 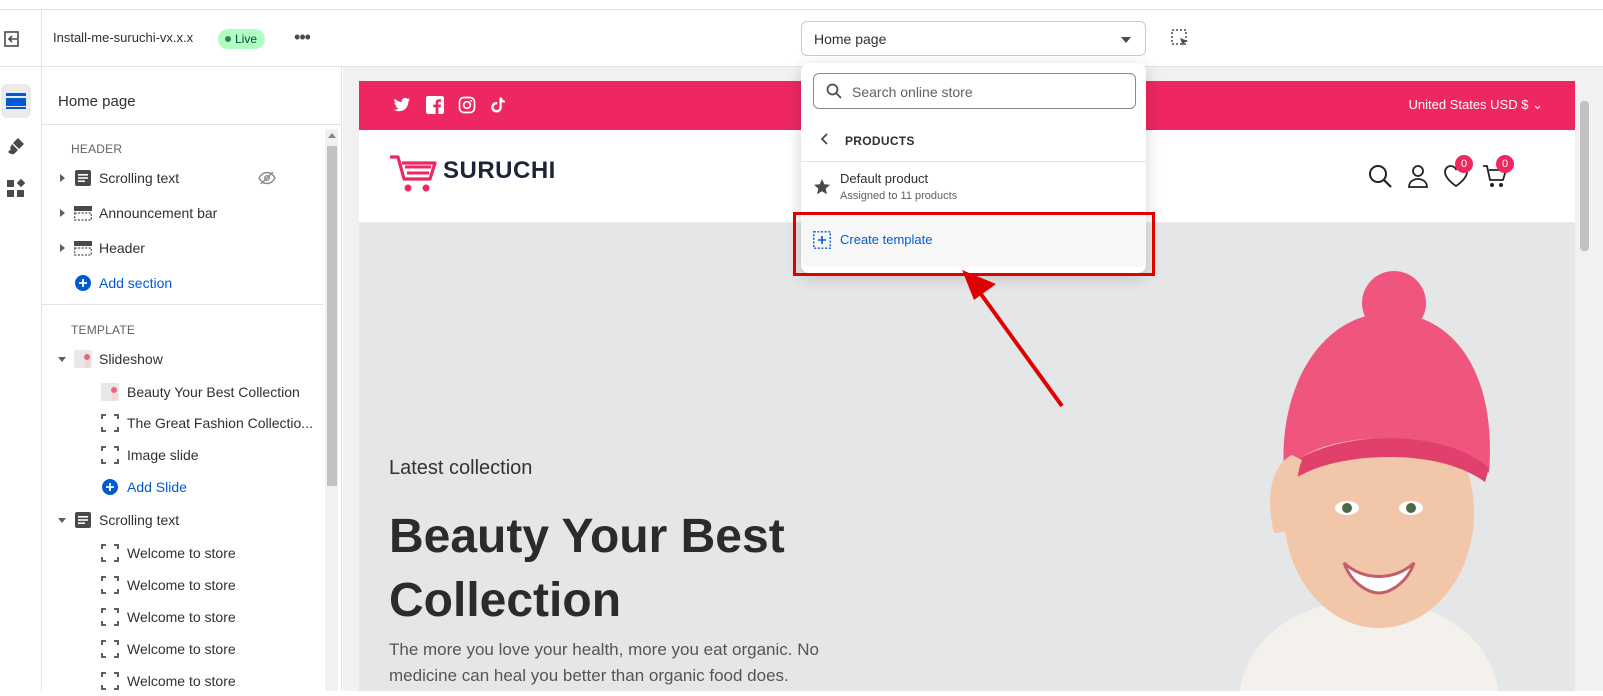 I want to click on back-chevron-icon, so click(x=824, y=138).